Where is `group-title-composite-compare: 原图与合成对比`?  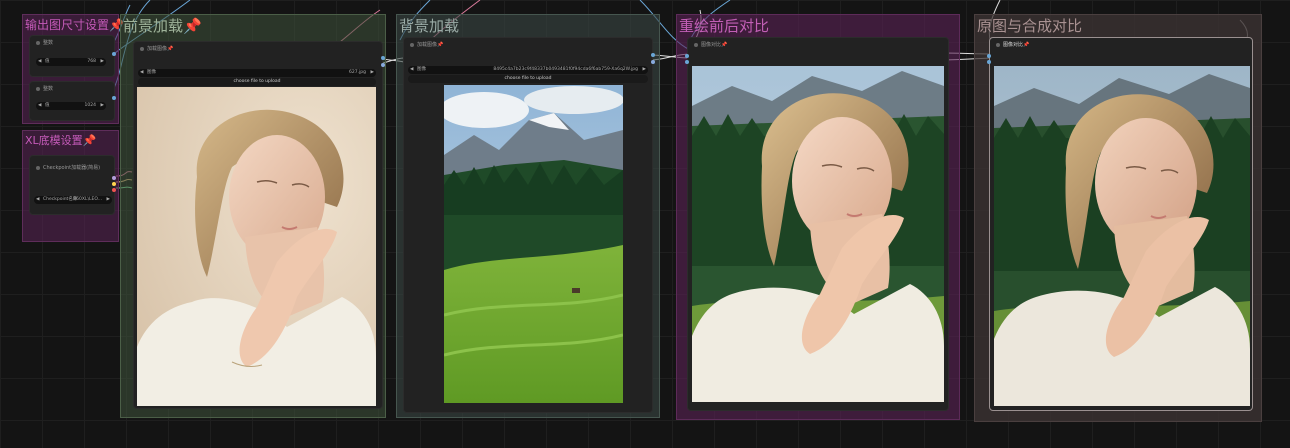 group-title-composite-compare: 原图与合成对比 is located at coordinates (1029, 25).